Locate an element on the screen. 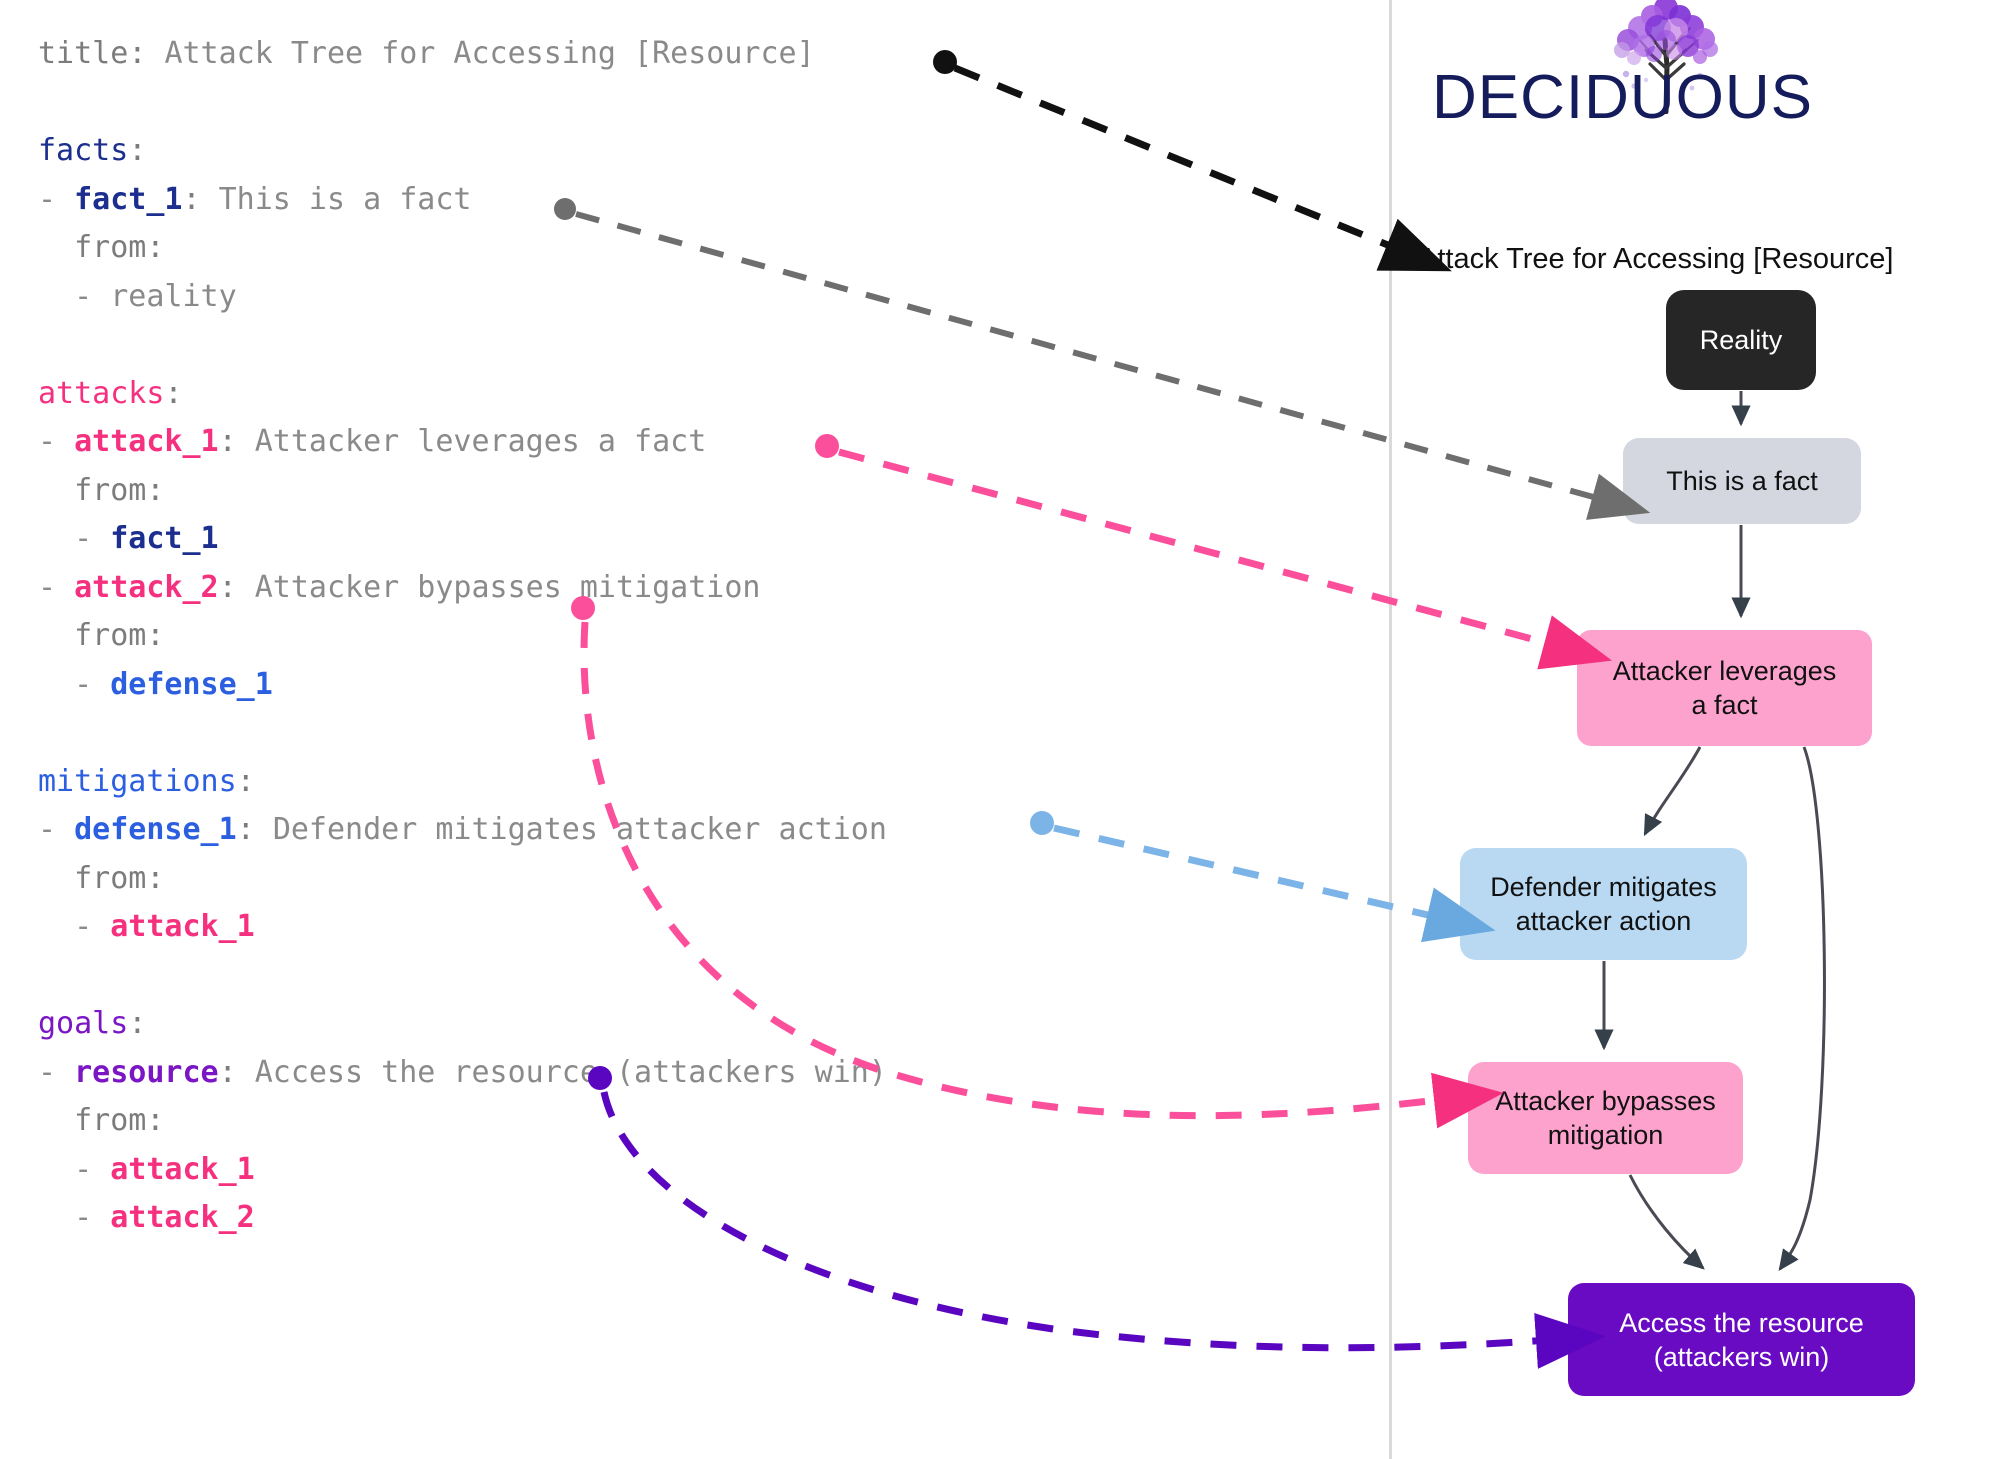 The image size is (2000, 1459). yaml-line-defense-1-from: from: is located at coordinates (714, 879).